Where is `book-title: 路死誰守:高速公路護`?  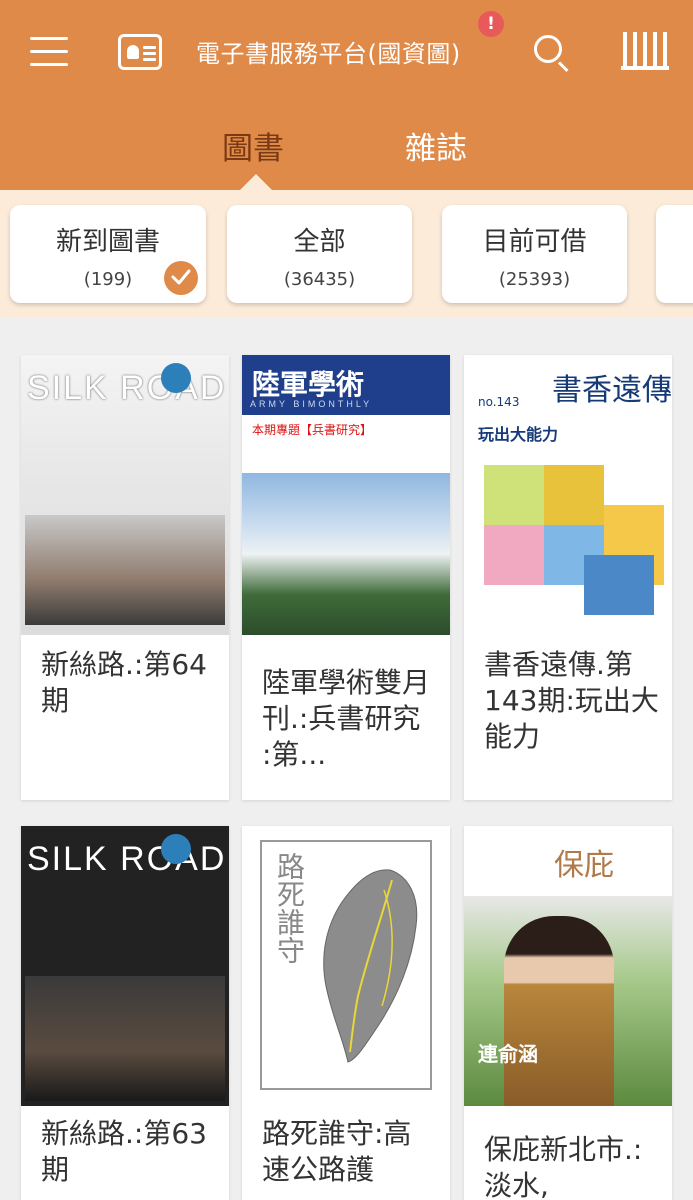
book-title: 路死誰守:高速公路護 is located at coordinates (337, 1151).